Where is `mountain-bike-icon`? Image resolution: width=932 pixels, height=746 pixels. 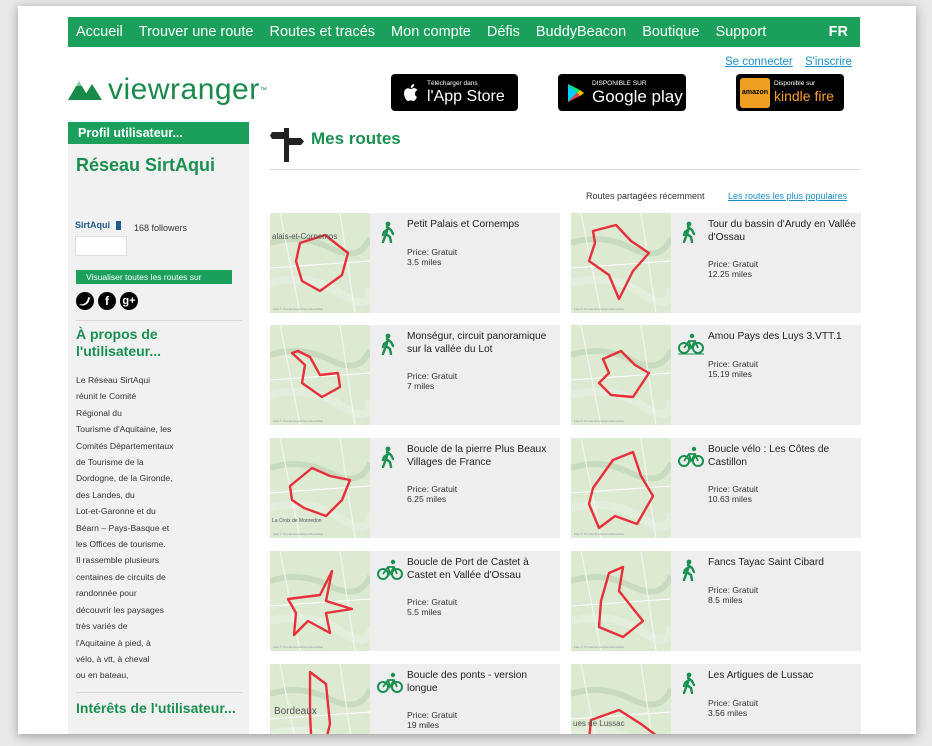
mountain-bike-icon is located at coordinates (691, 344).